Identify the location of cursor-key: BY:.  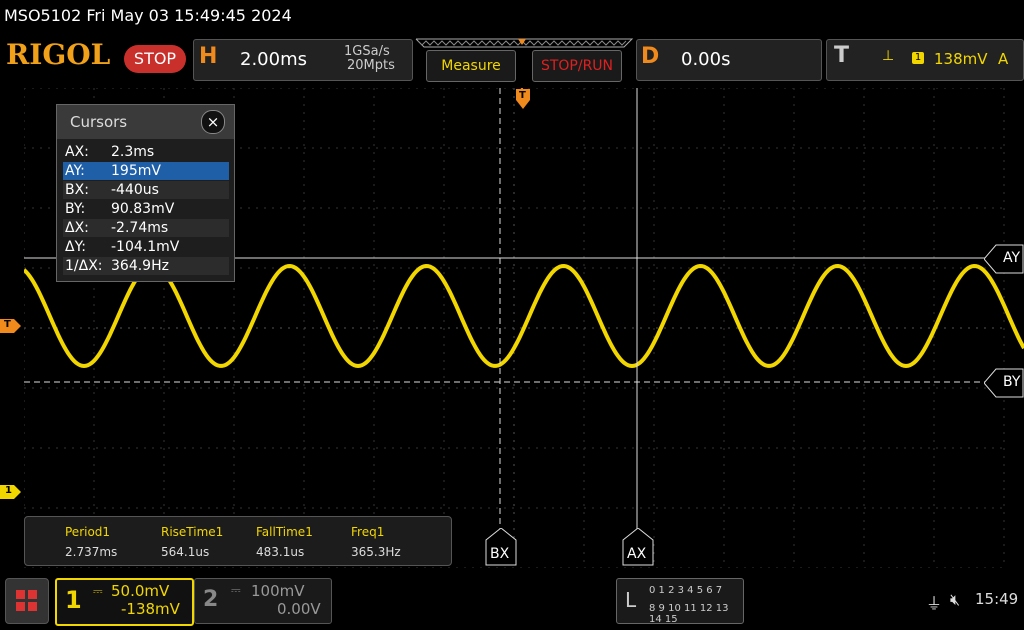
(75, 209).